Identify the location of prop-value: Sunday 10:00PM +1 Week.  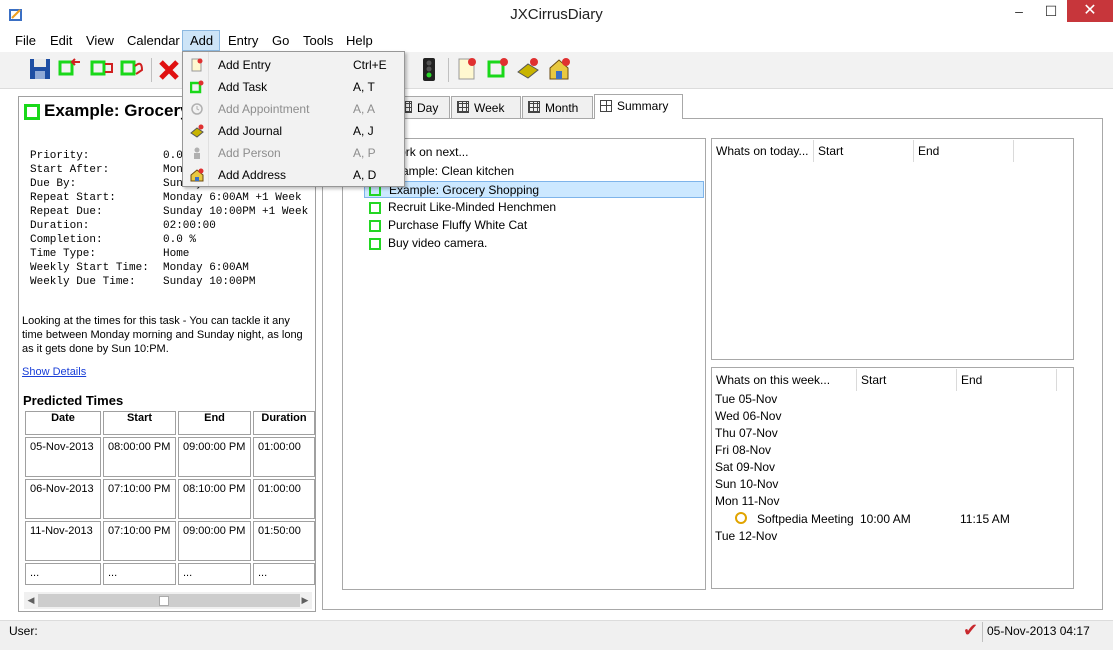
(236, 212).